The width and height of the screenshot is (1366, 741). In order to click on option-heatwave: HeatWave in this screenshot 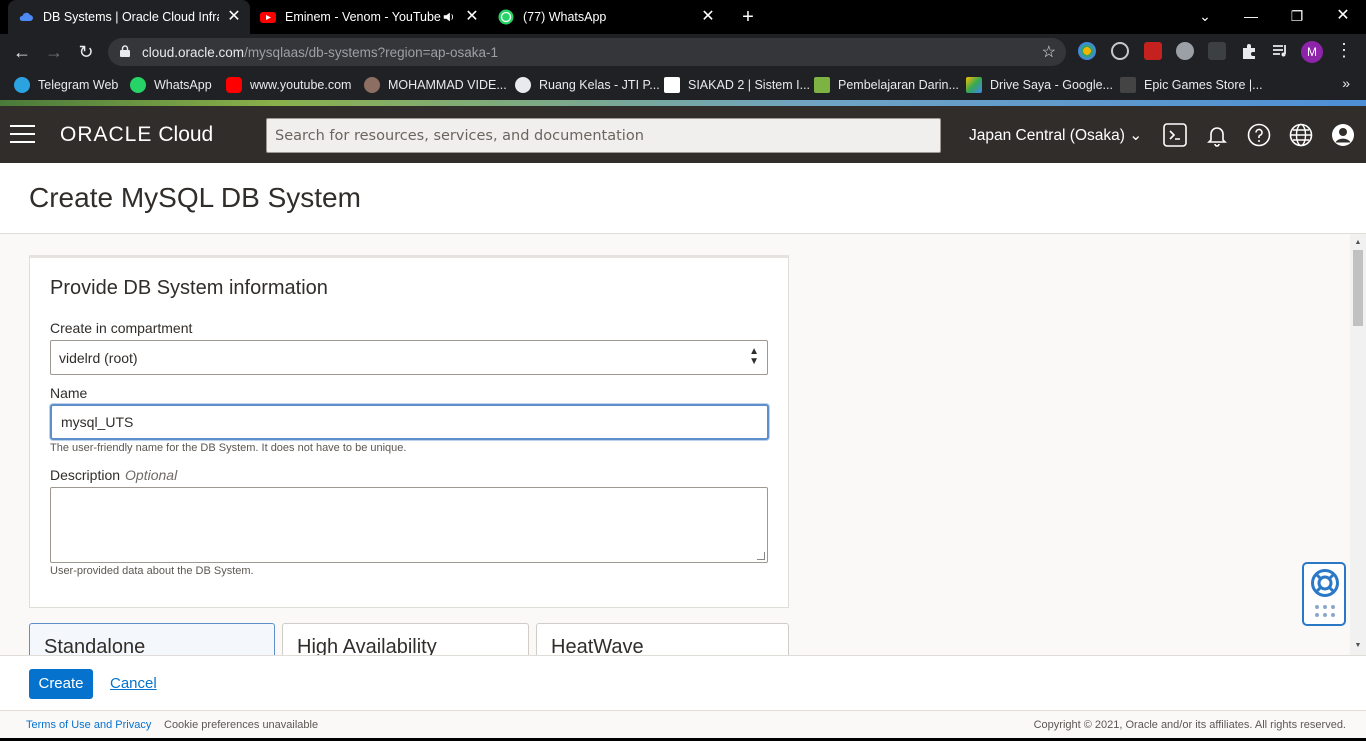, I will do `click(662, 639)`.